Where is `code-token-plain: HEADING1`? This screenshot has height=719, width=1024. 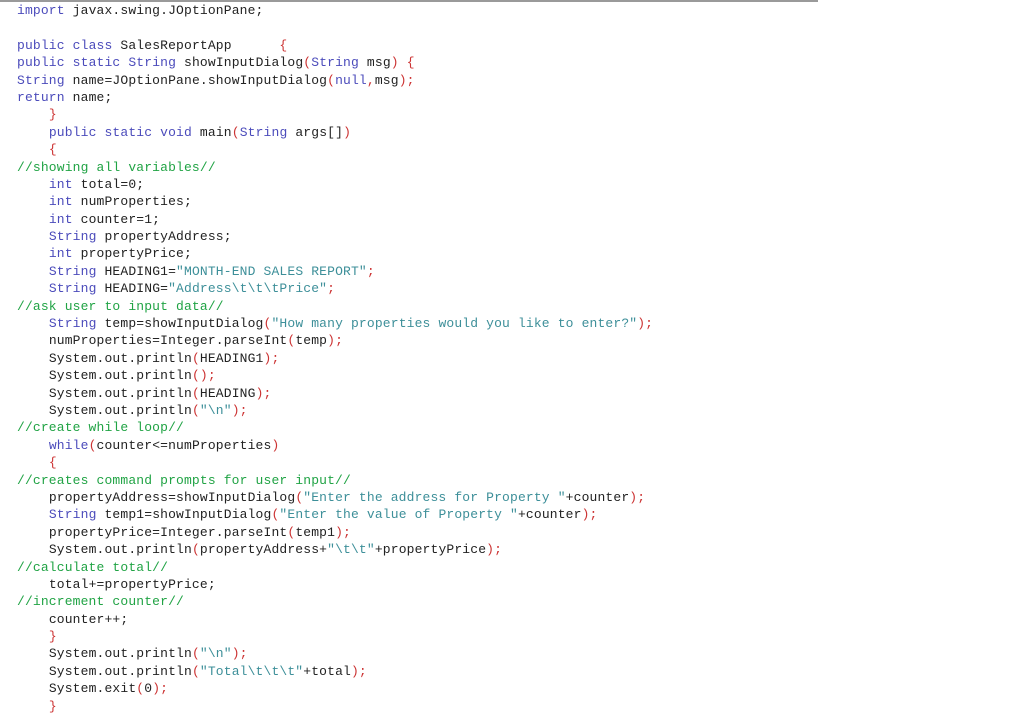 code-token-plain: HEADING1 is located at coordinates (231, 358).